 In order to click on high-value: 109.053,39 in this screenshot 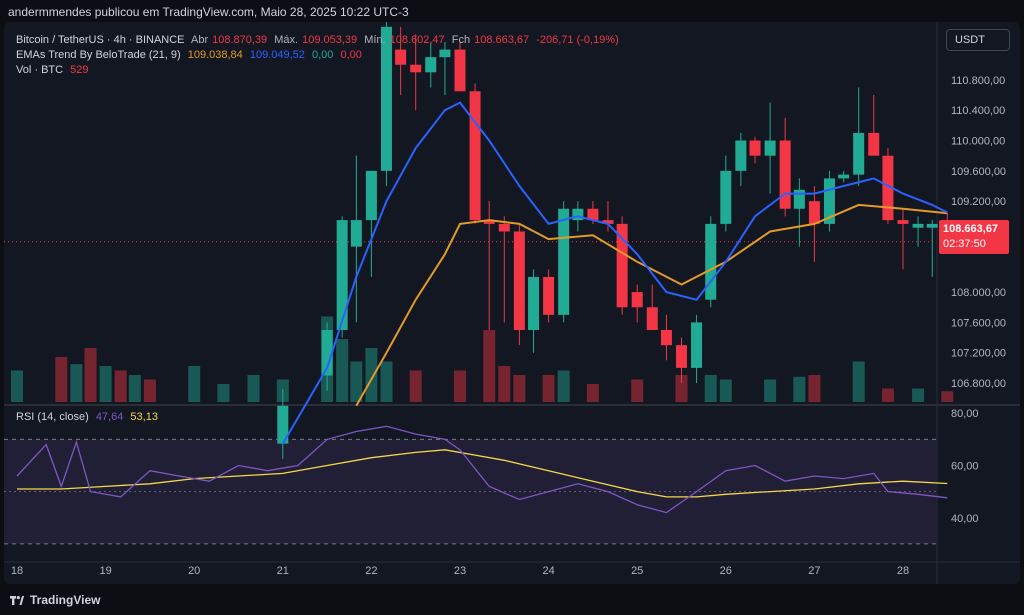, I will do `click(330, 40)`.